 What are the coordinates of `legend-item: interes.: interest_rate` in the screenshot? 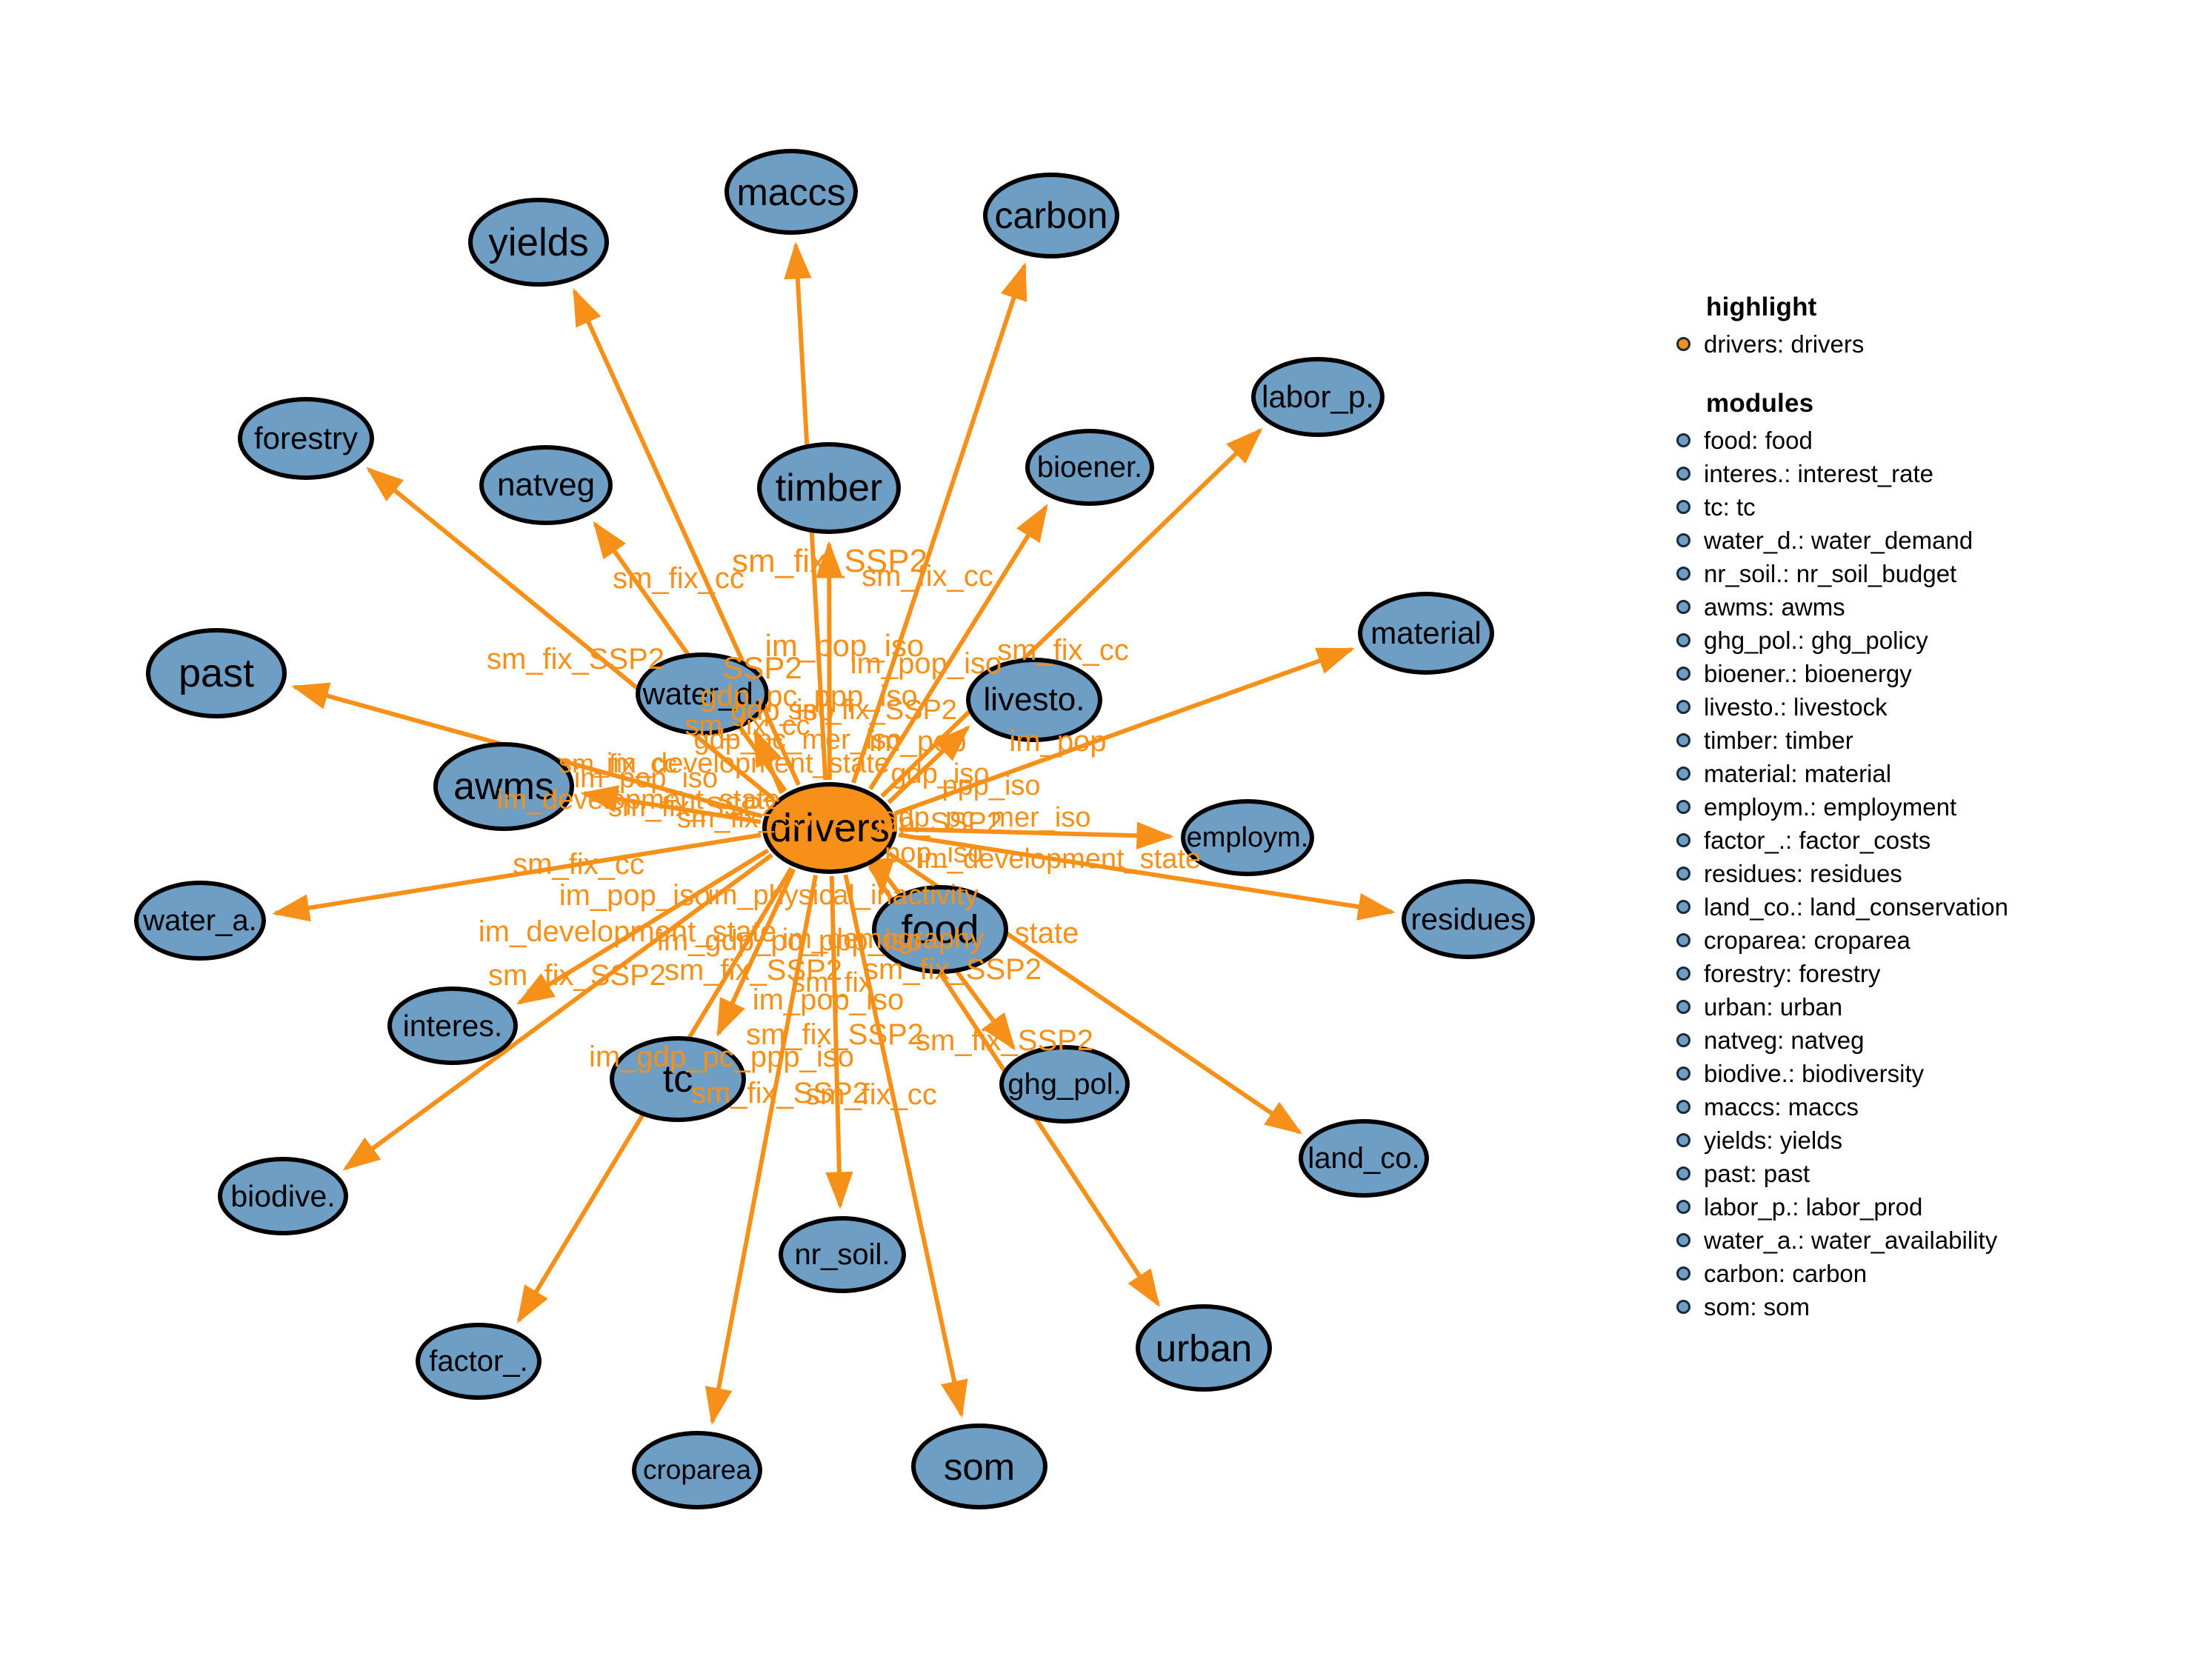 It's located at (1929, 473).